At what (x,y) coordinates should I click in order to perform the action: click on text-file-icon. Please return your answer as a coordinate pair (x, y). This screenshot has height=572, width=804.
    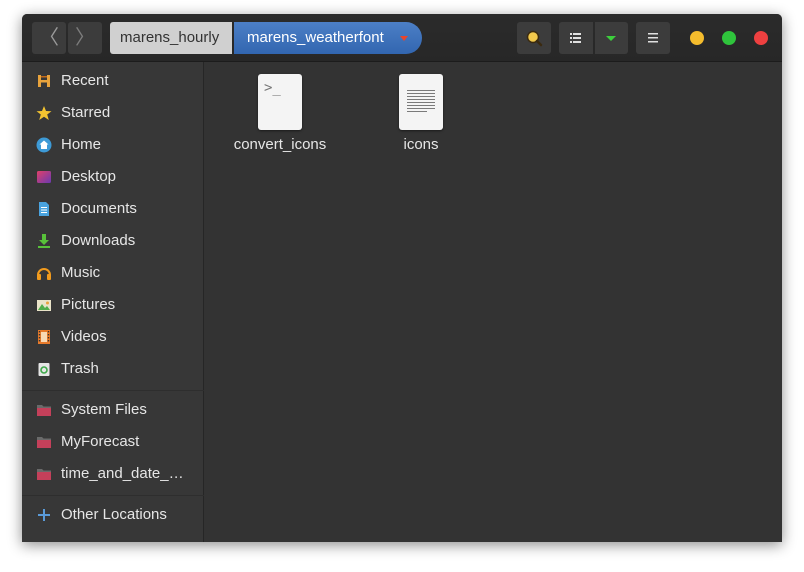
    Looking at the image, I should click on (421, 102).